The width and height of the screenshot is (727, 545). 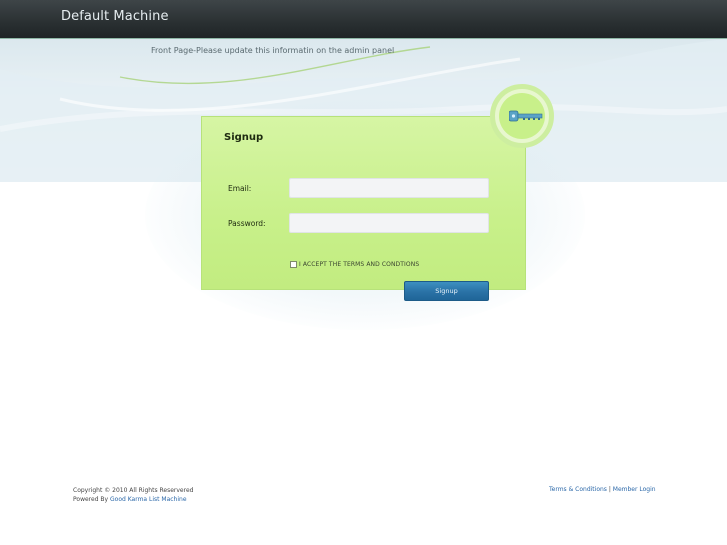 I want to click on password-field, so click(x=389, y=223).